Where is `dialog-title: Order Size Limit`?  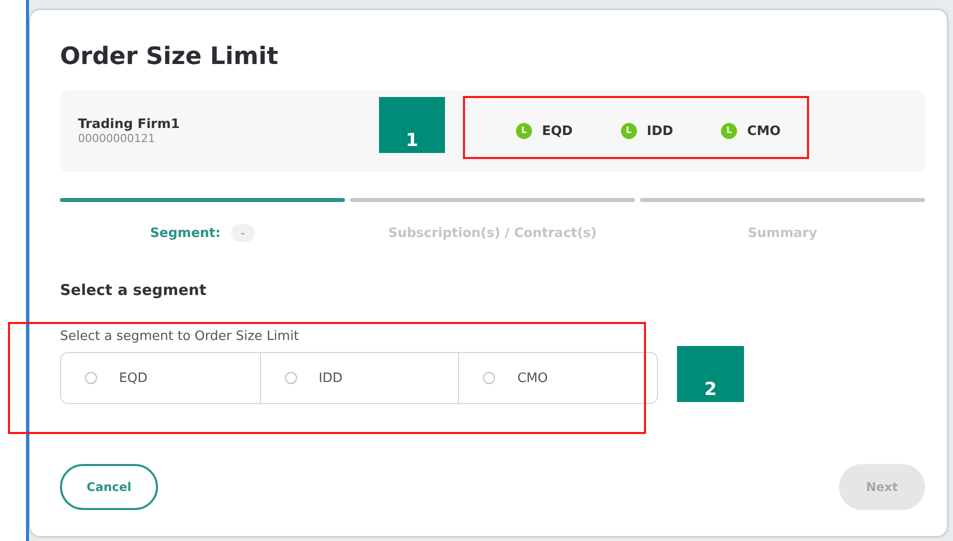 dialog-title: Order Size Limit is located at coordinates (170, 56).